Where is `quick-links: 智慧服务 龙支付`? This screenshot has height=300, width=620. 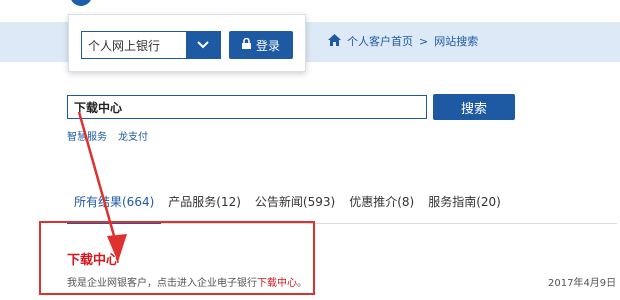
quick-links: 智慧服务 龙支付 is located at coordinates (107, 135).